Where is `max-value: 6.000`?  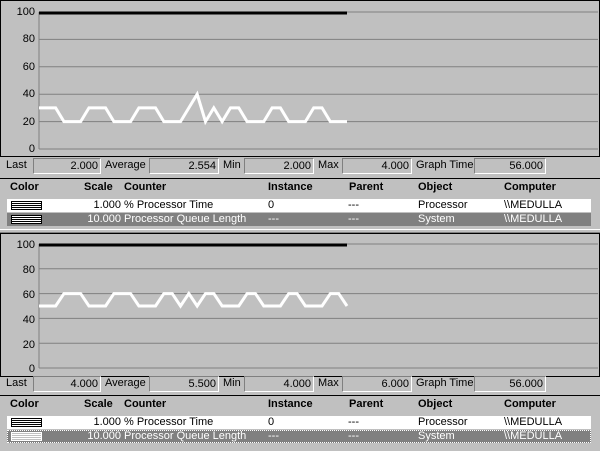 max-value: 6.000 is located at coordinates (377, 384).